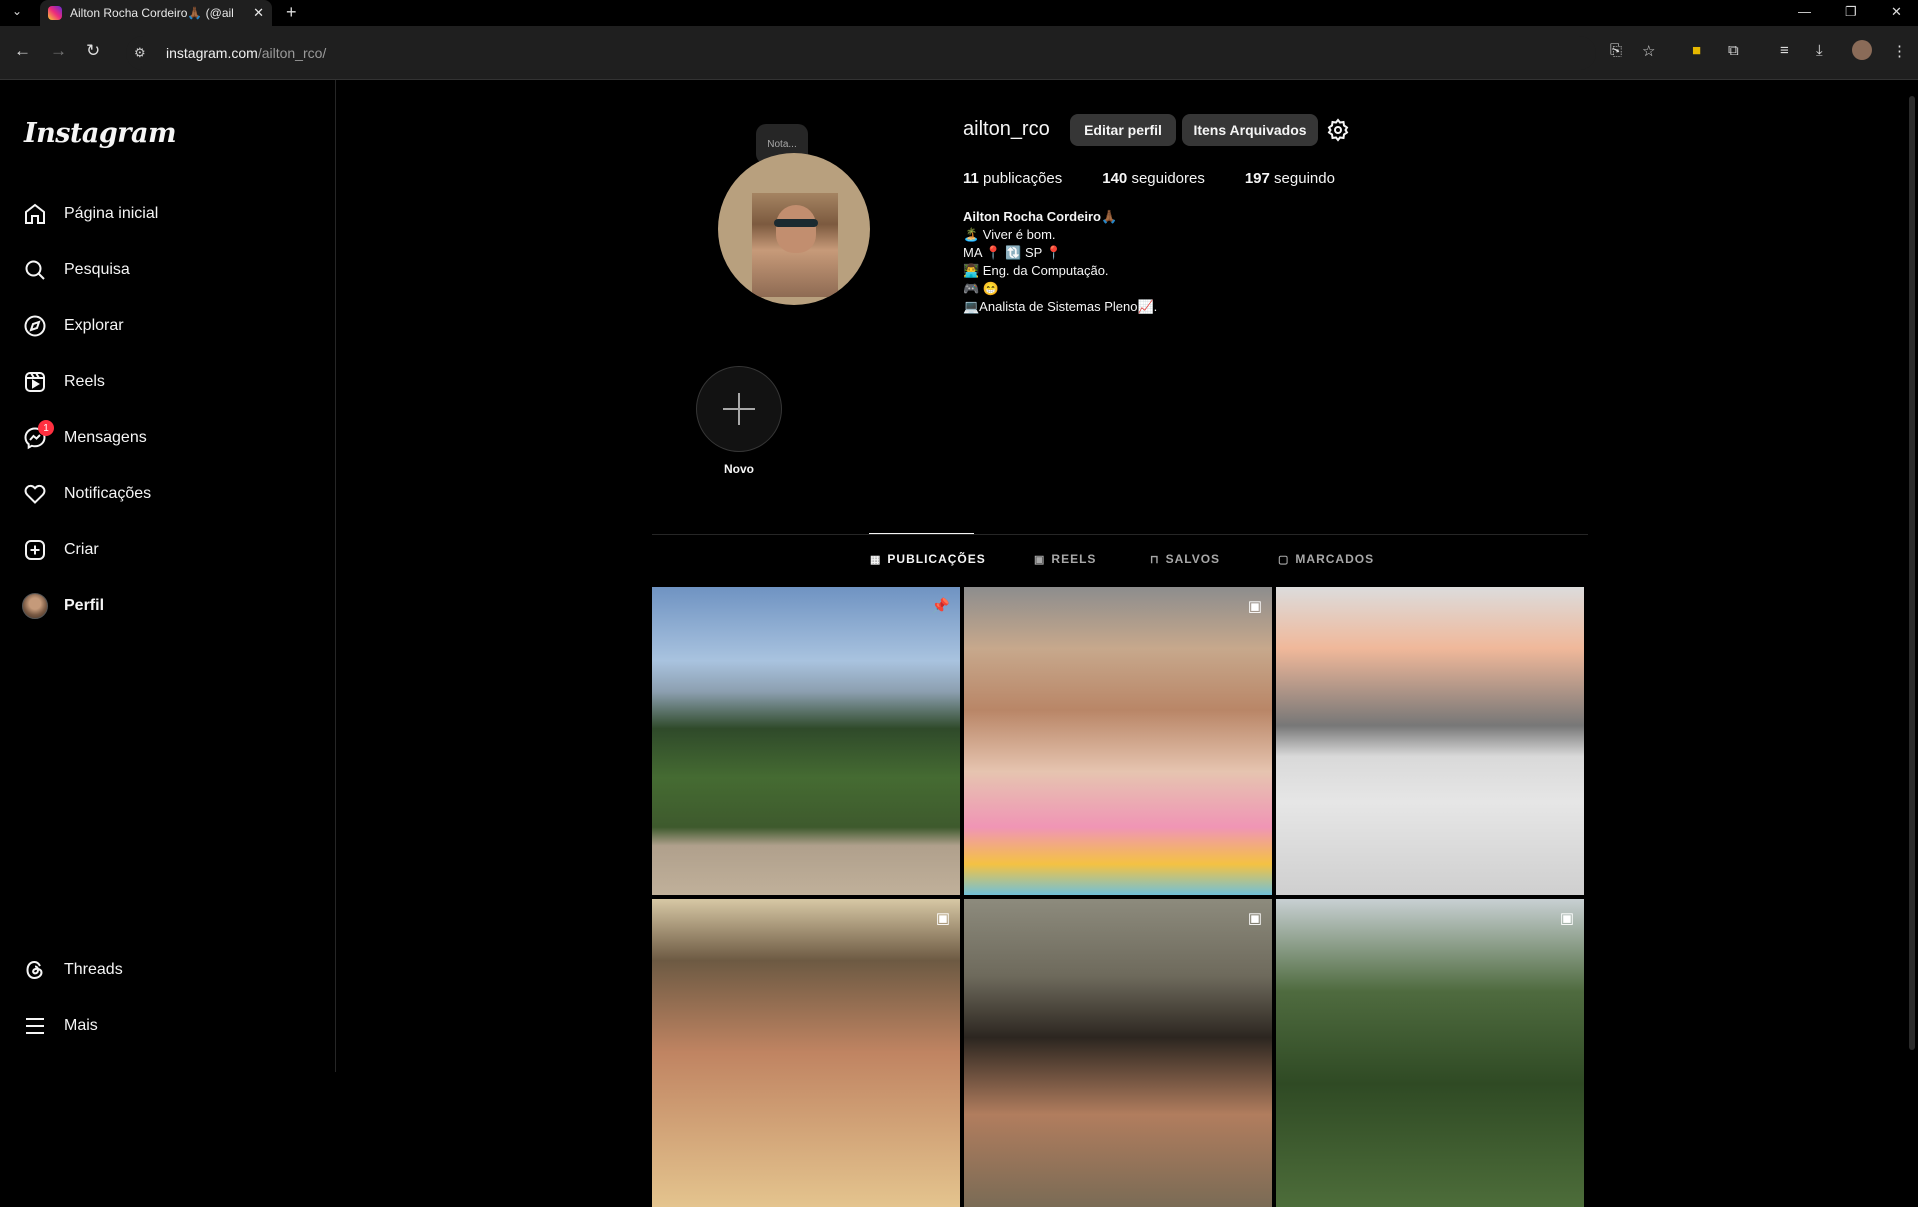 This screenshot has width=1918, height=1207. Describe the element at coordinates (1060, 306) in the screenshot. I see `bio-line: 💻Analista de Sistemas Pleno📈.` at that location.